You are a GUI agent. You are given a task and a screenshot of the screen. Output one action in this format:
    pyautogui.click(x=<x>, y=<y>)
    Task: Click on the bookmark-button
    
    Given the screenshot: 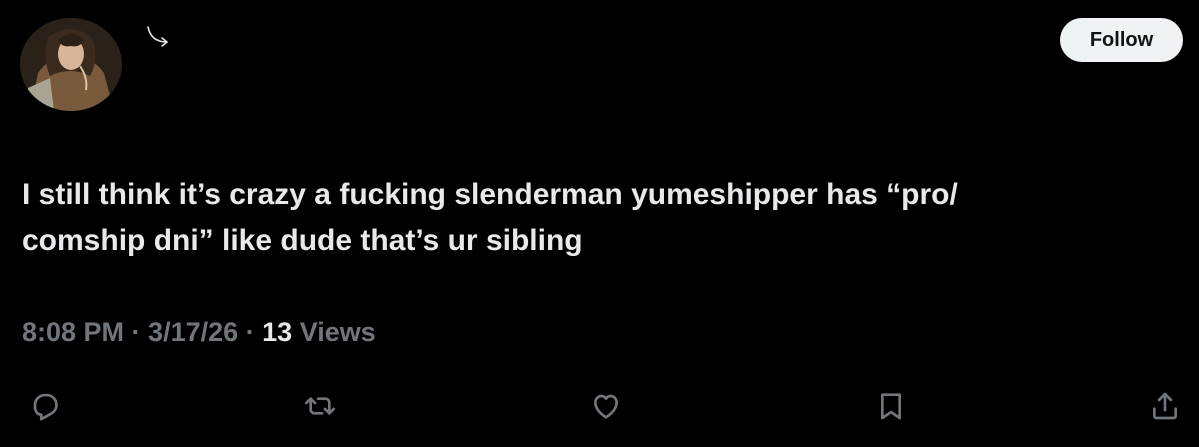 What is the action you would take?
    pyautogui.click(x=891, y=406)
    